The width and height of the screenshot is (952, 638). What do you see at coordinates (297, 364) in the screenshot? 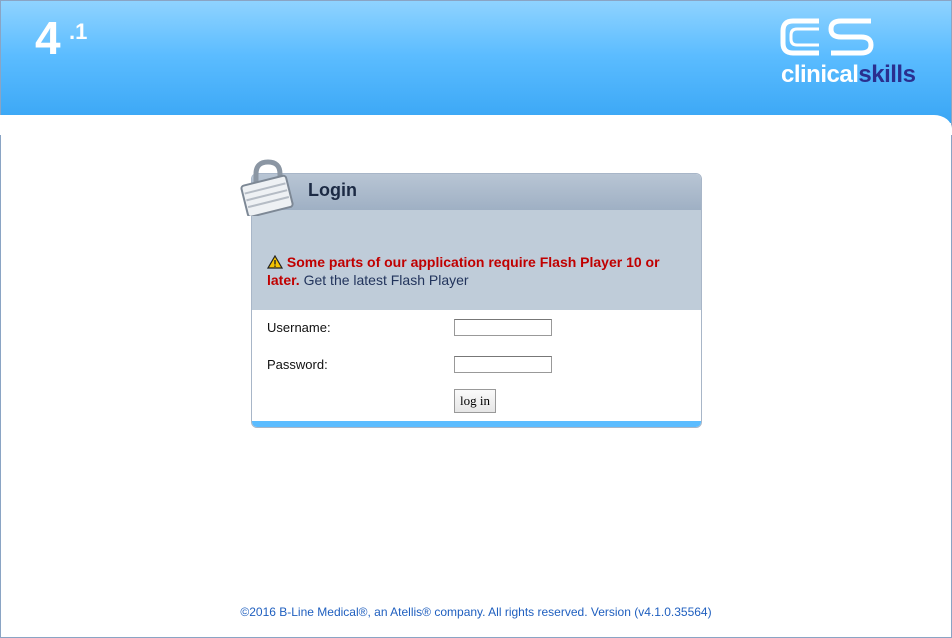
I see `password-label: Password:` at bounding box center [297, 364].